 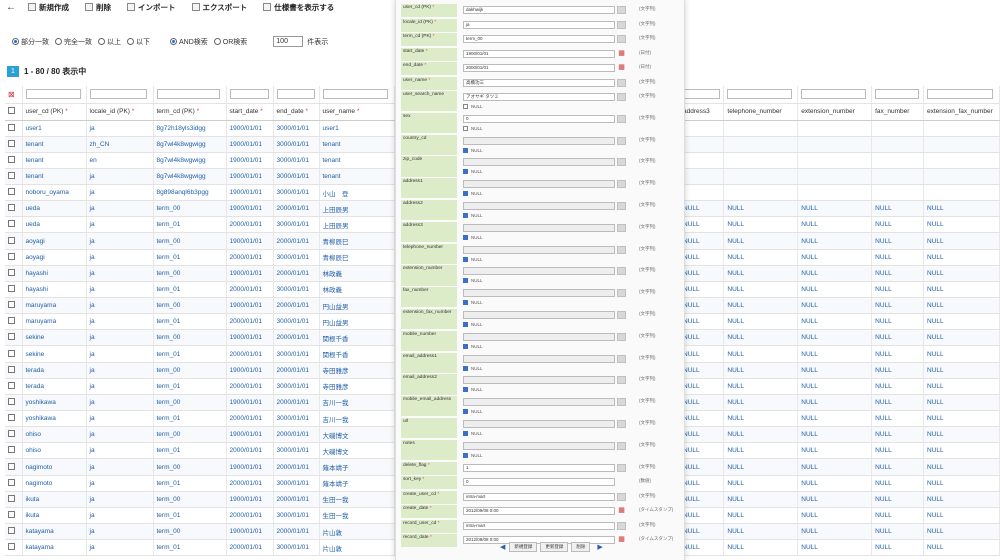 What do you see at coordinates (200, 516) in the screenshot?
I see `table-row: ikuta ja term_01 2000/01/01 3000/01/01 生田一我` at bounding box center [200, 516].